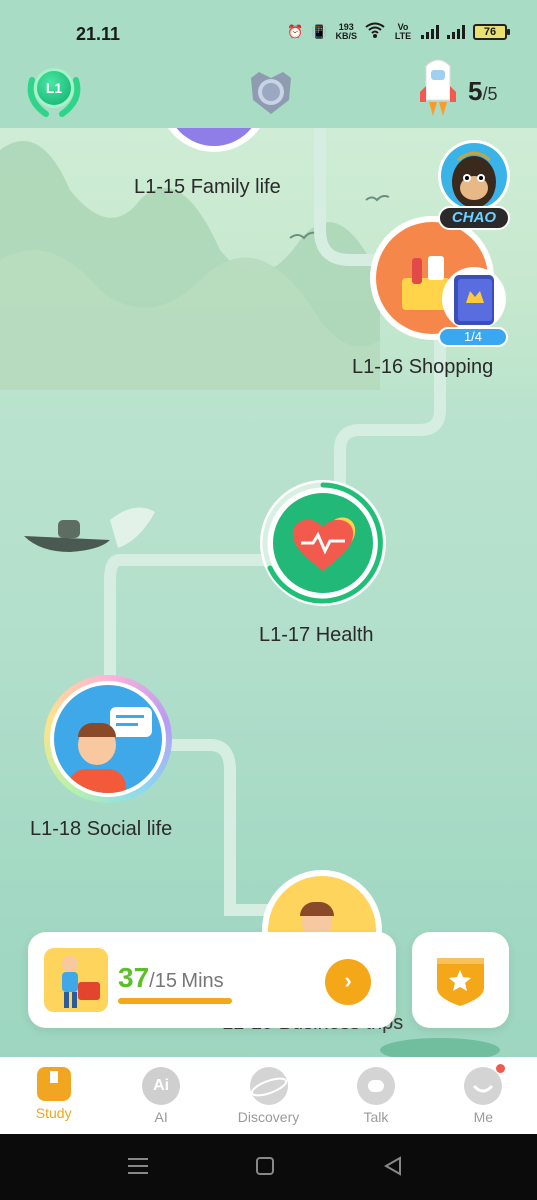  Describe the element at coordinates (316, 635) in the screenshot. I see `lesson-label-17: L1-17 Health` at that location.